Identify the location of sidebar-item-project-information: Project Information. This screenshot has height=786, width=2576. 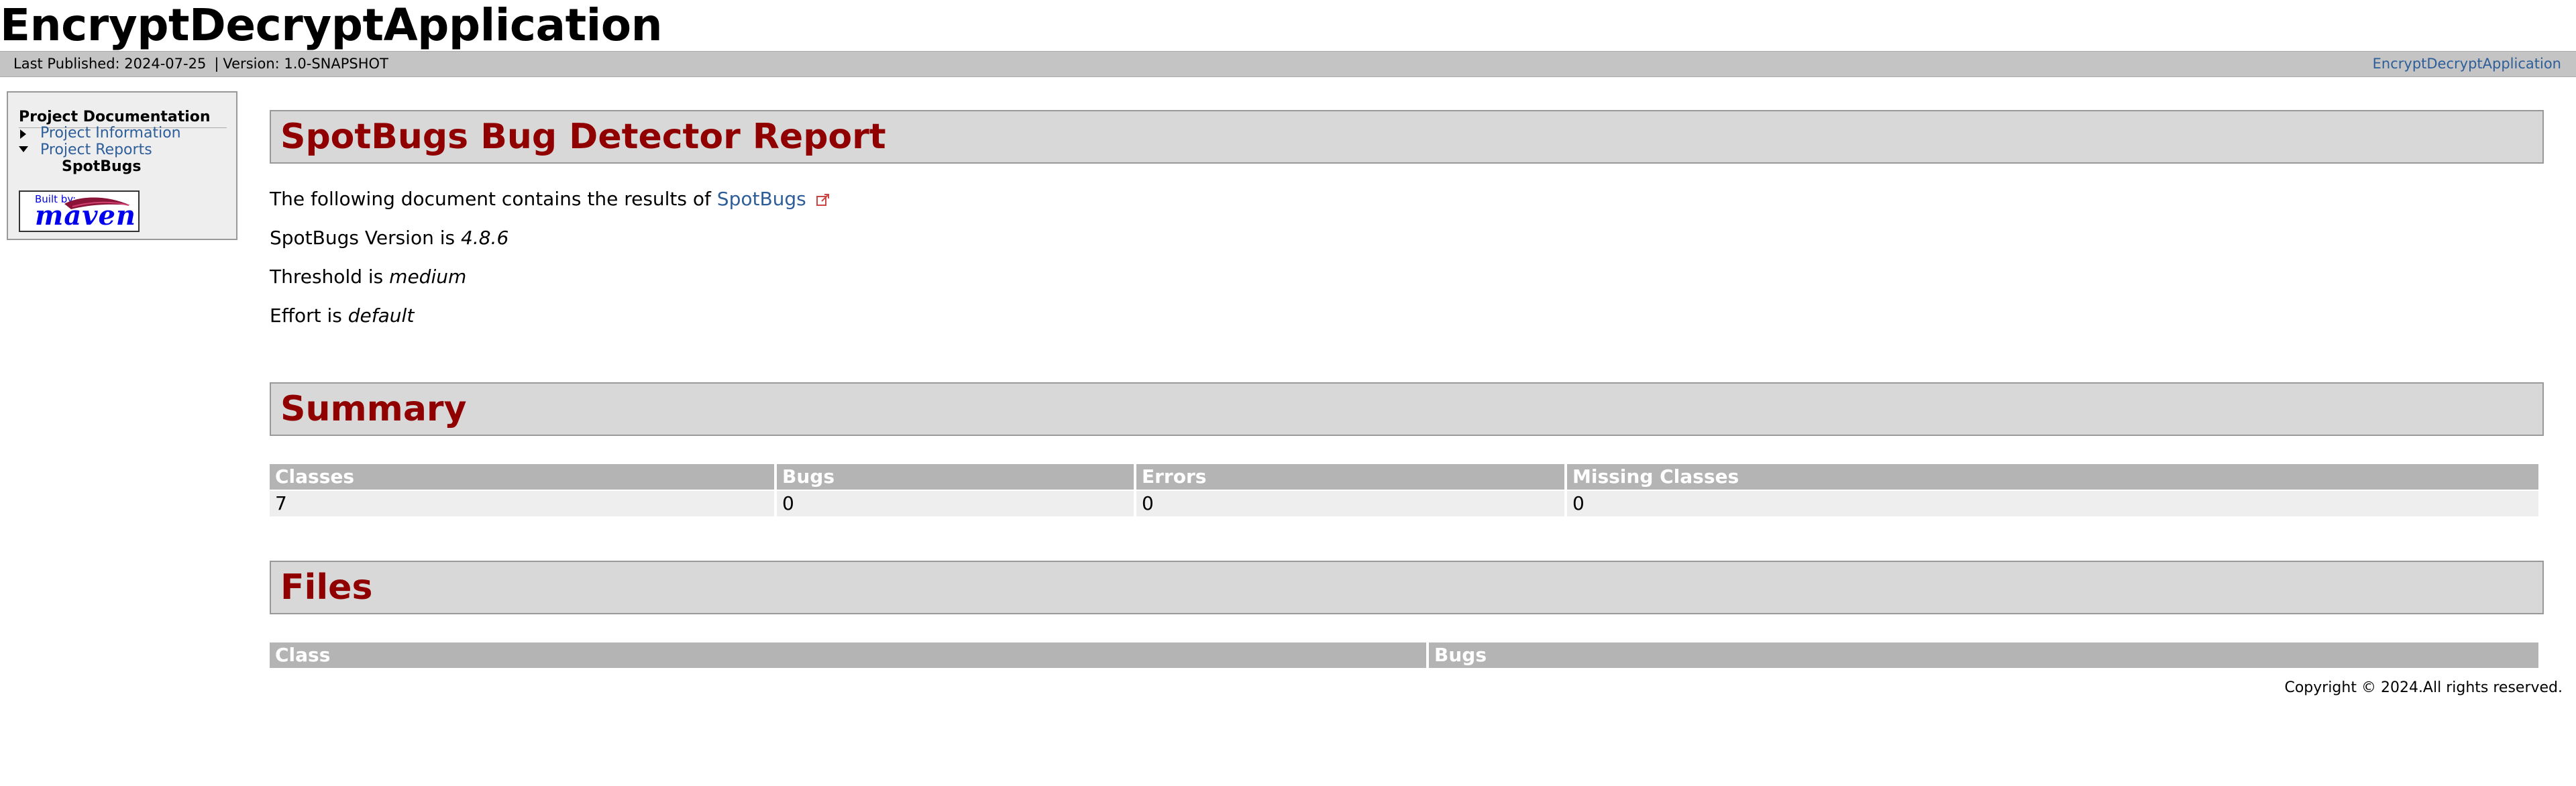
(110, 133).